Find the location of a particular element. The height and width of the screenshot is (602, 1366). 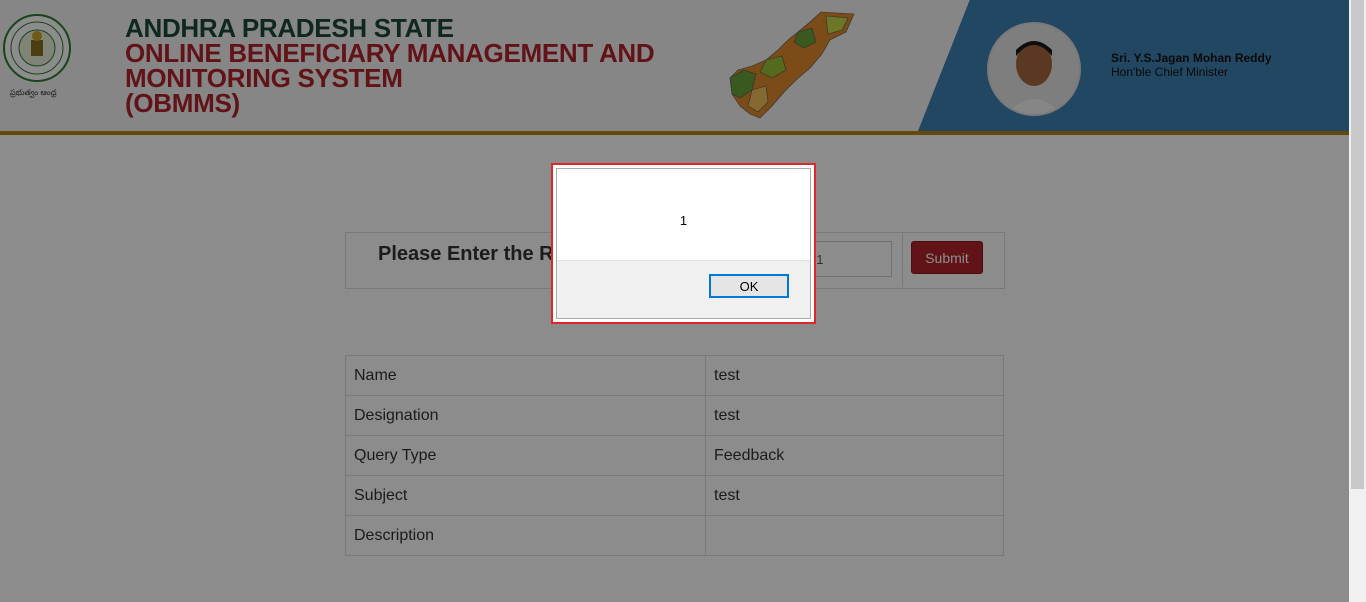

ok-button: OK is located at coordinates (749, 286).